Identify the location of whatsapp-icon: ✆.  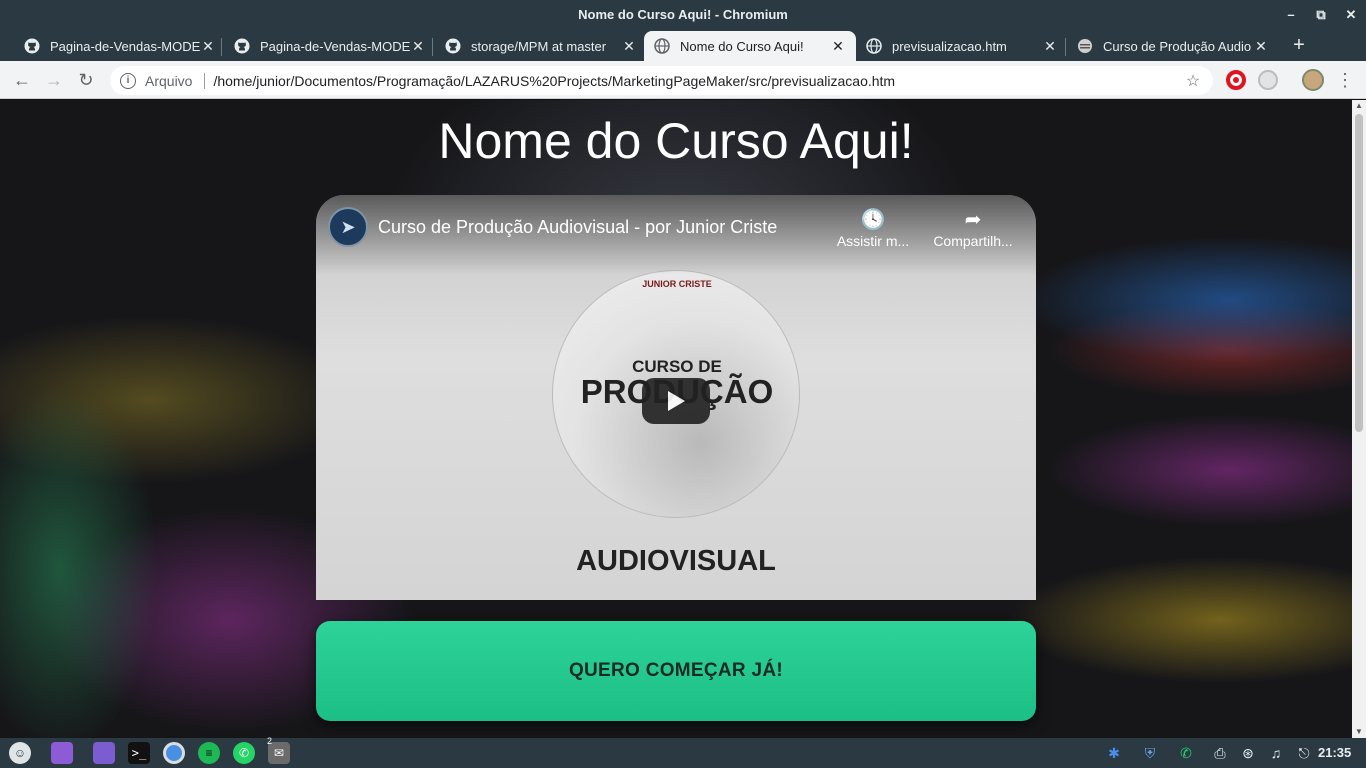
(244, 753).